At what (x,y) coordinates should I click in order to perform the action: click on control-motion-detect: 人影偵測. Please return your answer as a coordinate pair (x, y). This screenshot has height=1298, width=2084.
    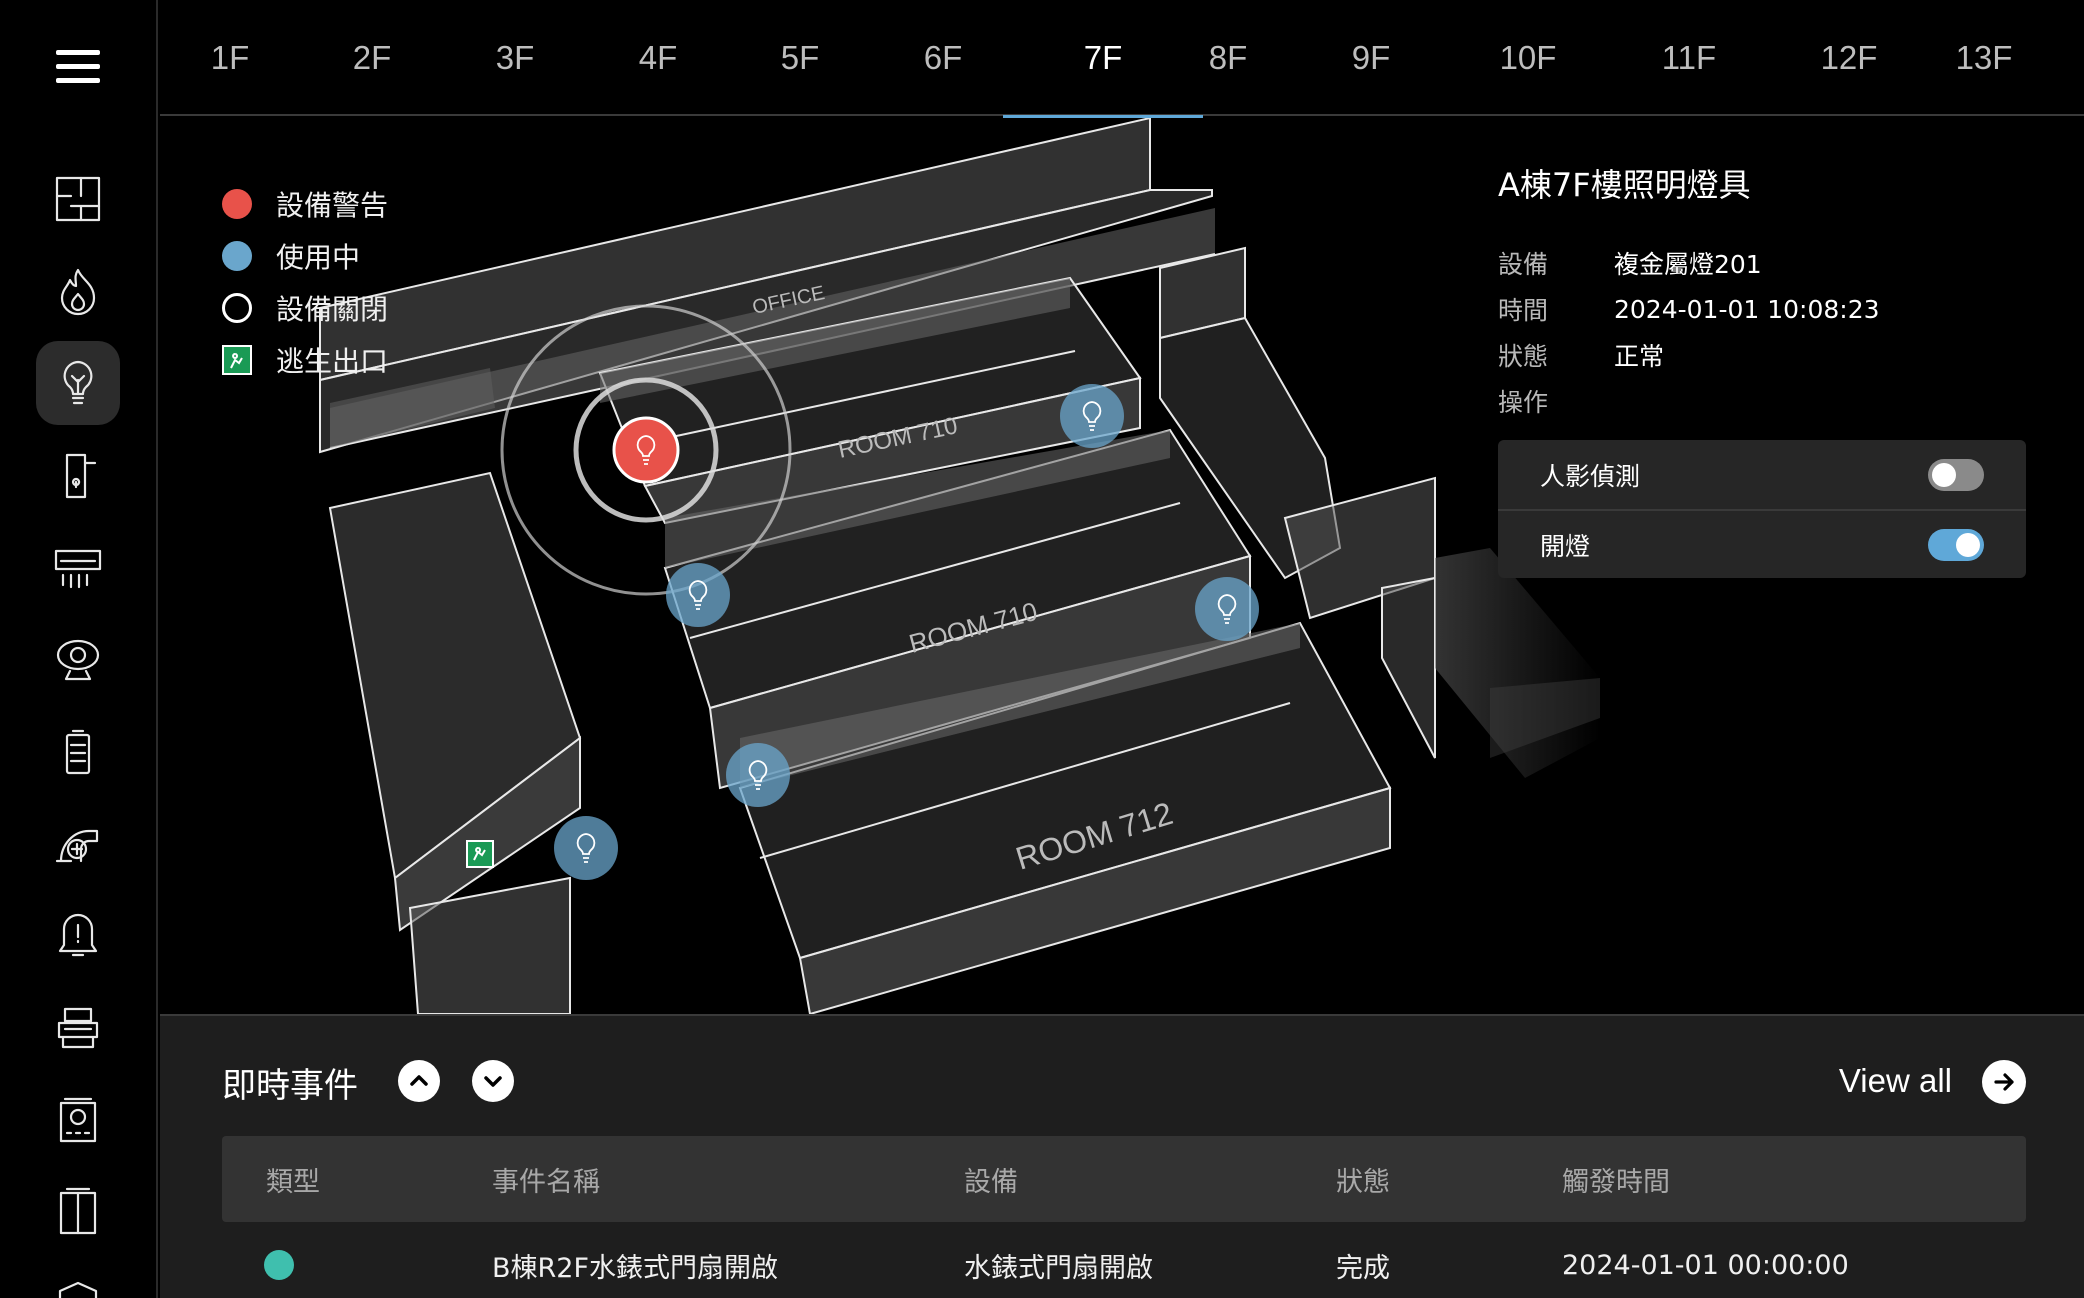
    Looking at the image, I should click on (1762, 474).